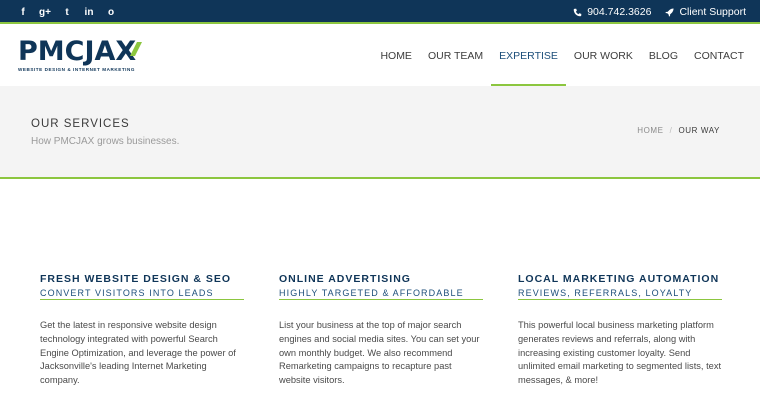 The width and height of the screenshot is (760, 400). I want to click on top-bar: f g+ t in o 904.742.3626 Client Support, so click(380, 12).